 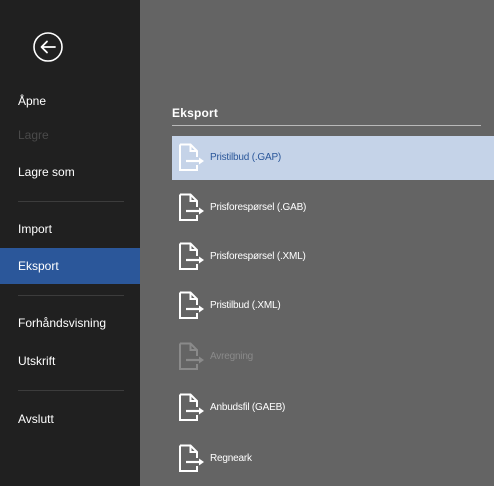 What do you see at coordinates (38, 266) in the screenshot?
I see `nav-item-label: Eksport` at bounding box center [38, 266].